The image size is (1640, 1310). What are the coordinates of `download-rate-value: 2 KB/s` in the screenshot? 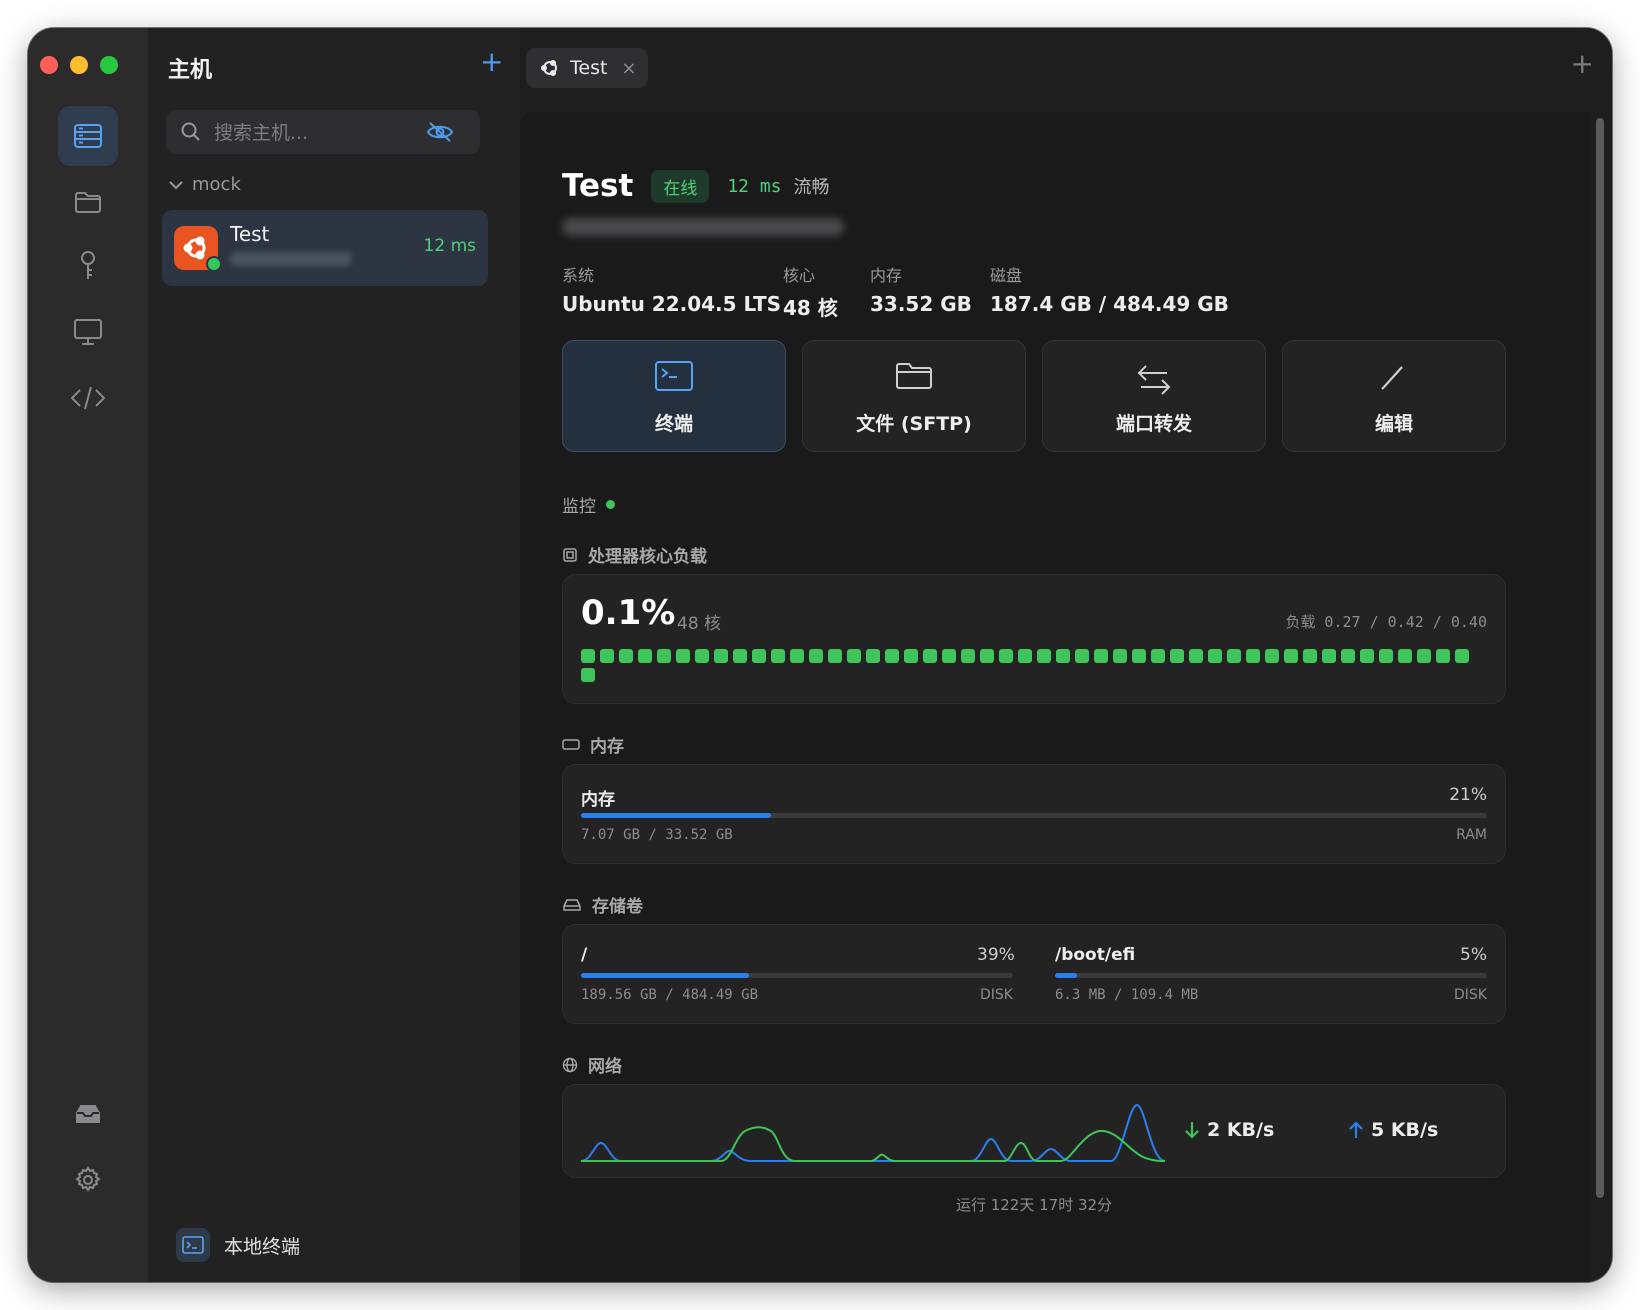 It's located at (1241, 1130).